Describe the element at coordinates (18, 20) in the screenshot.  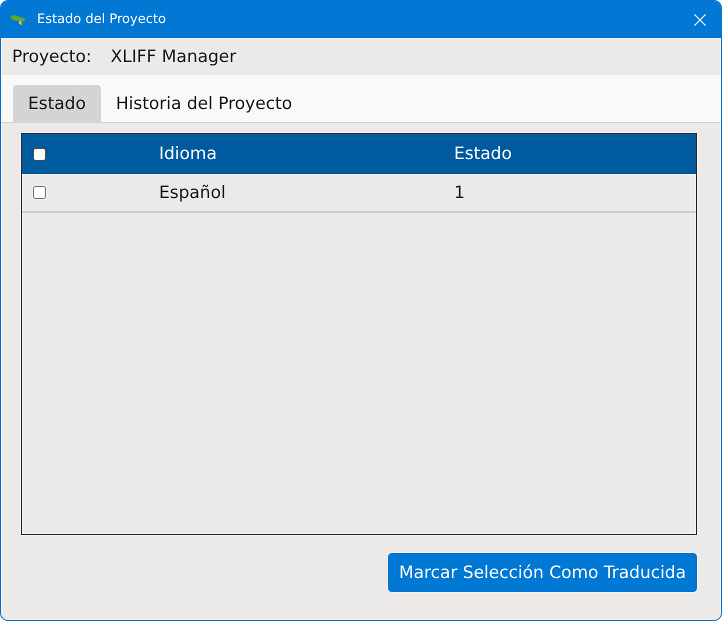
I see `app-icon` at that location.